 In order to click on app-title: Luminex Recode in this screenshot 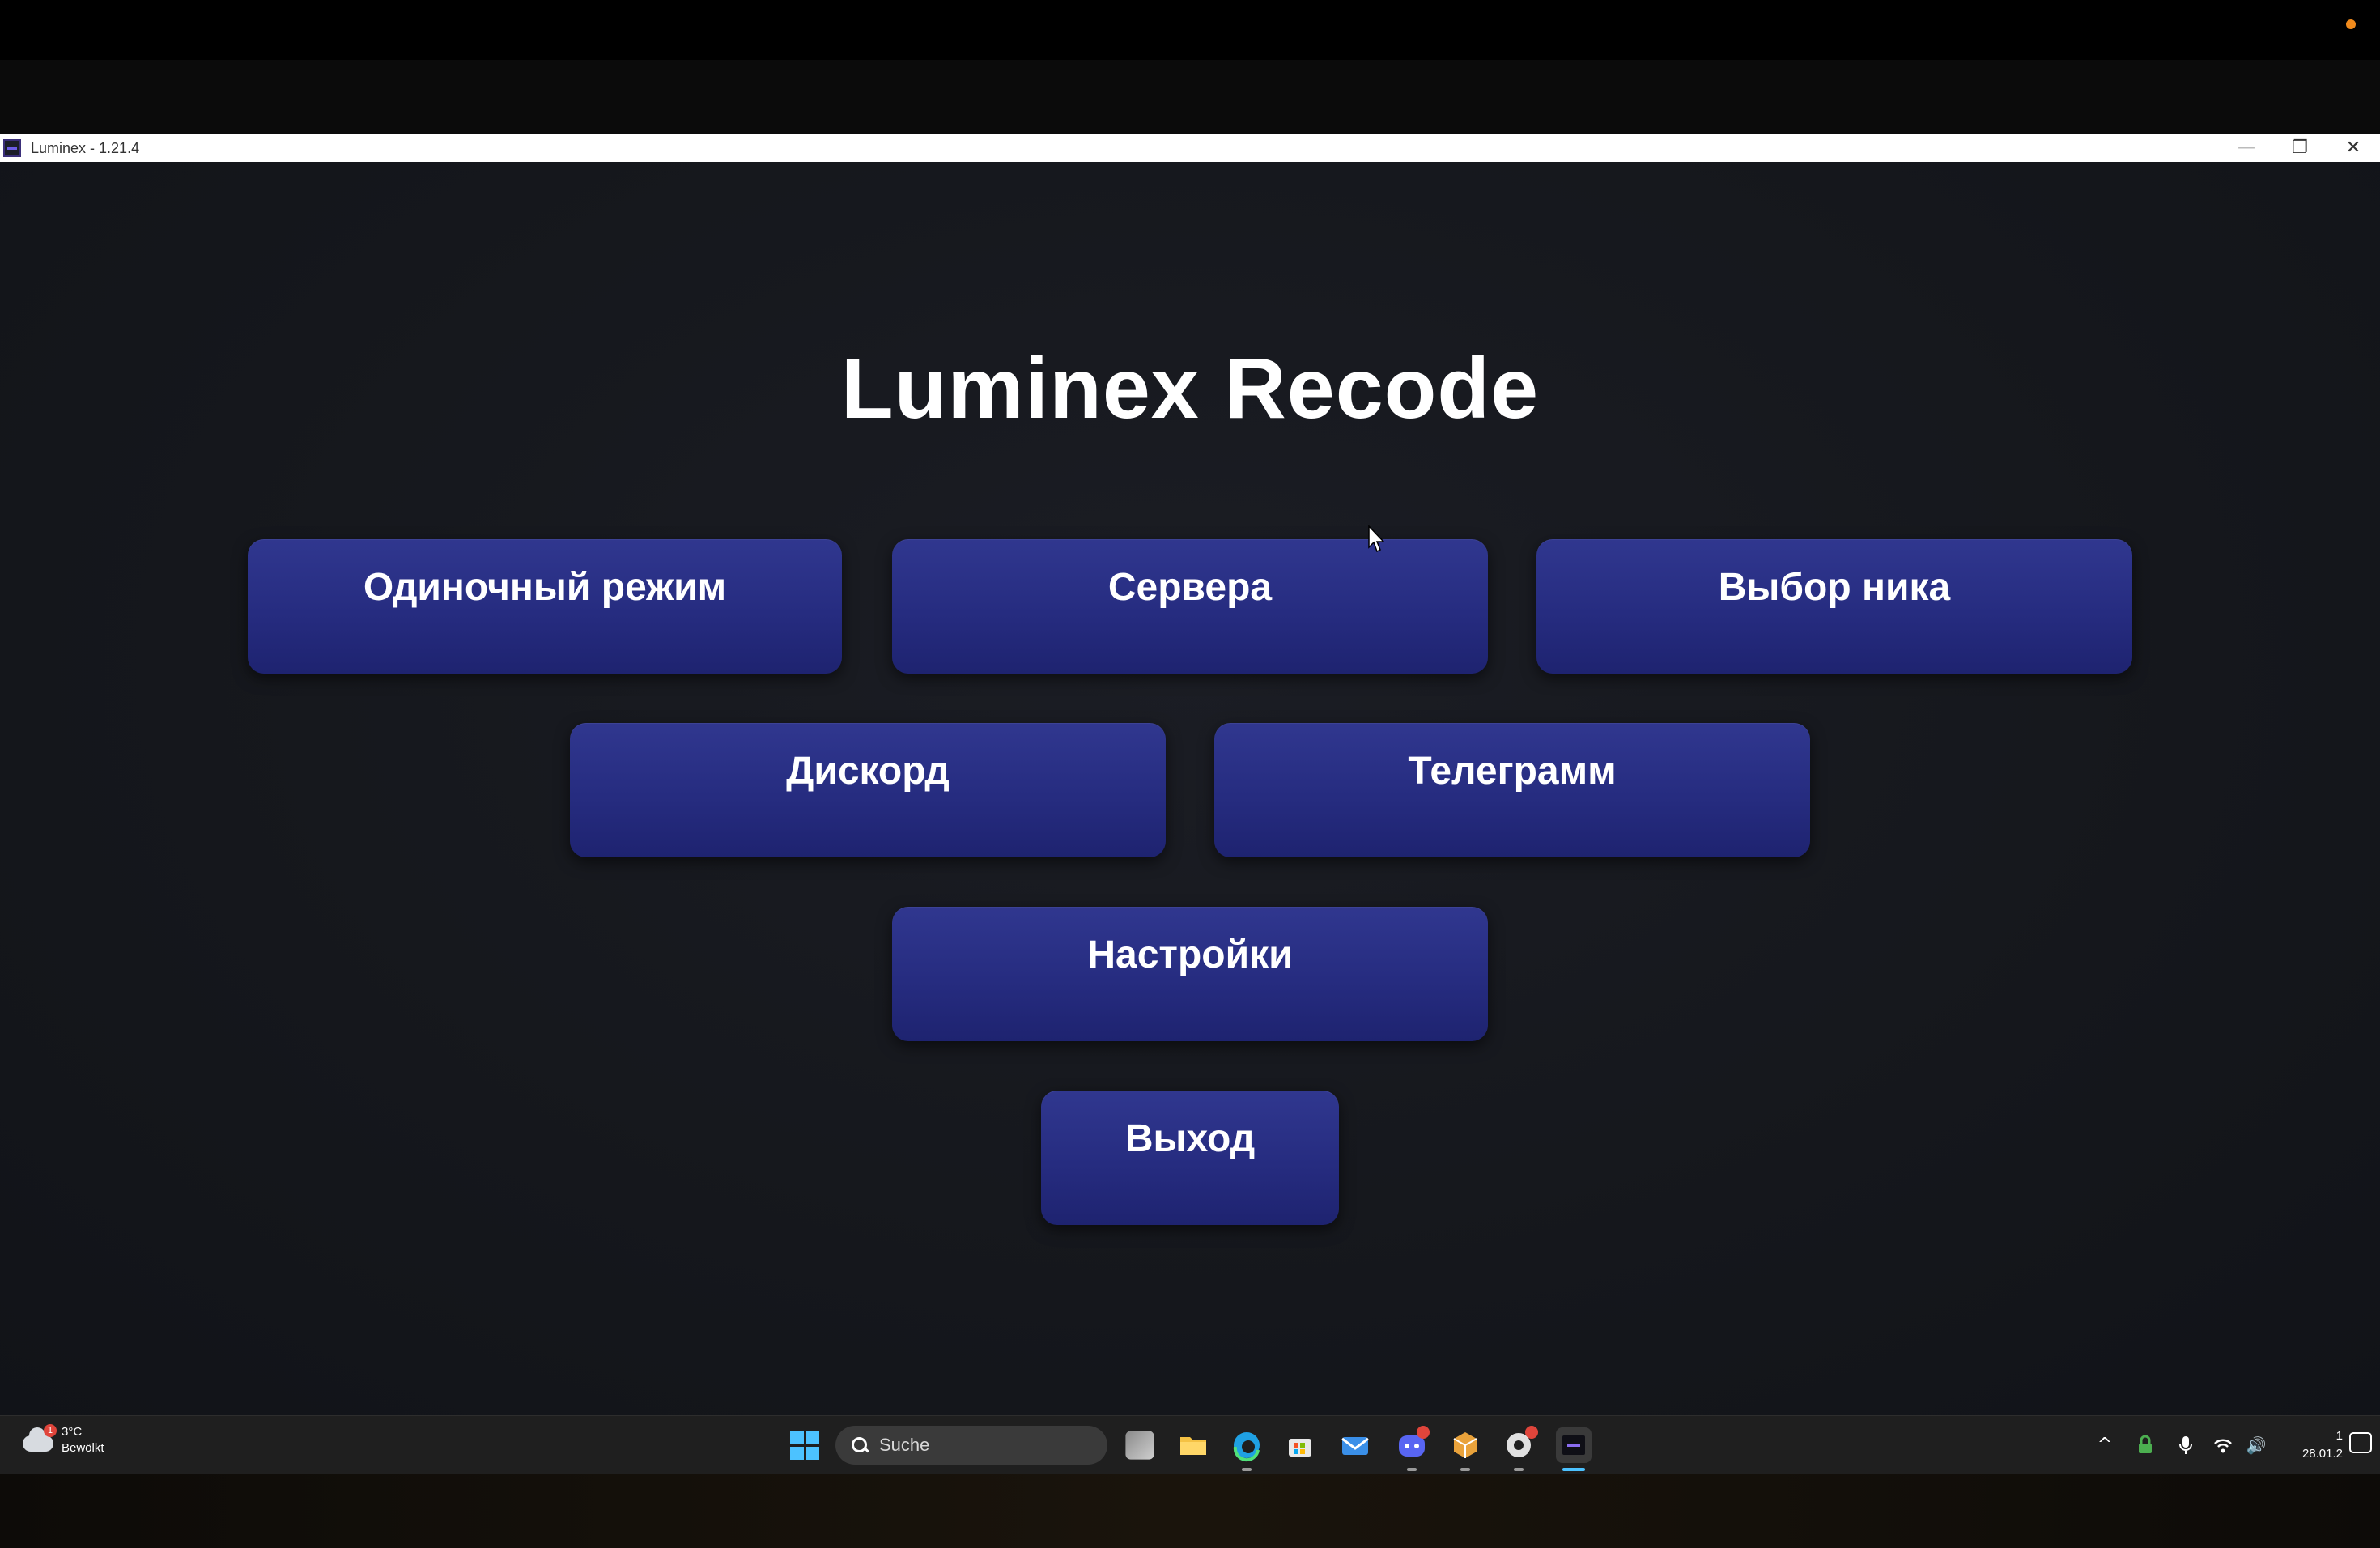, I will do `click(1190, 389)`.